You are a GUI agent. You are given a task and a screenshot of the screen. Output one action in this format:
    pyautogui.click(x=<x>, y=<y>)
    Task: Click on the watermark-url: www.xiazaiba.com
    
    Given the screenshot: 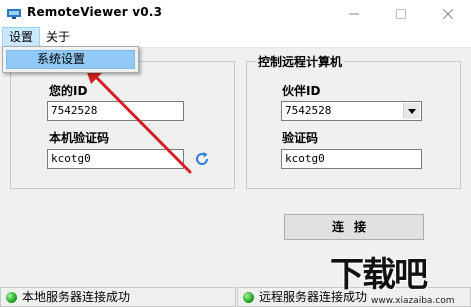 What is the action you would take?
    pyautogui.click(x=413, y=301)
    